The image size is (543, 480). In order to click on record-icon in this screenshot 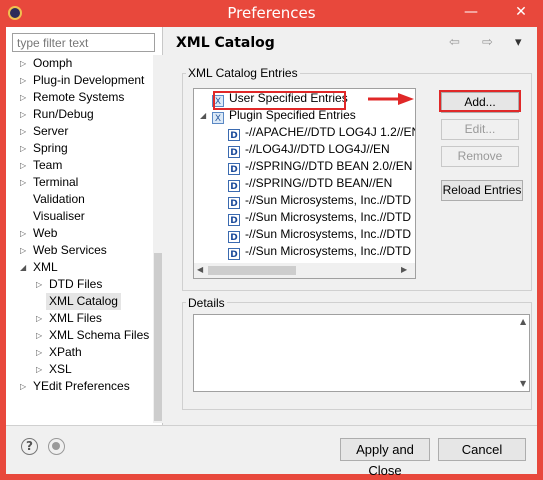, I will do `click(56, 446)`.